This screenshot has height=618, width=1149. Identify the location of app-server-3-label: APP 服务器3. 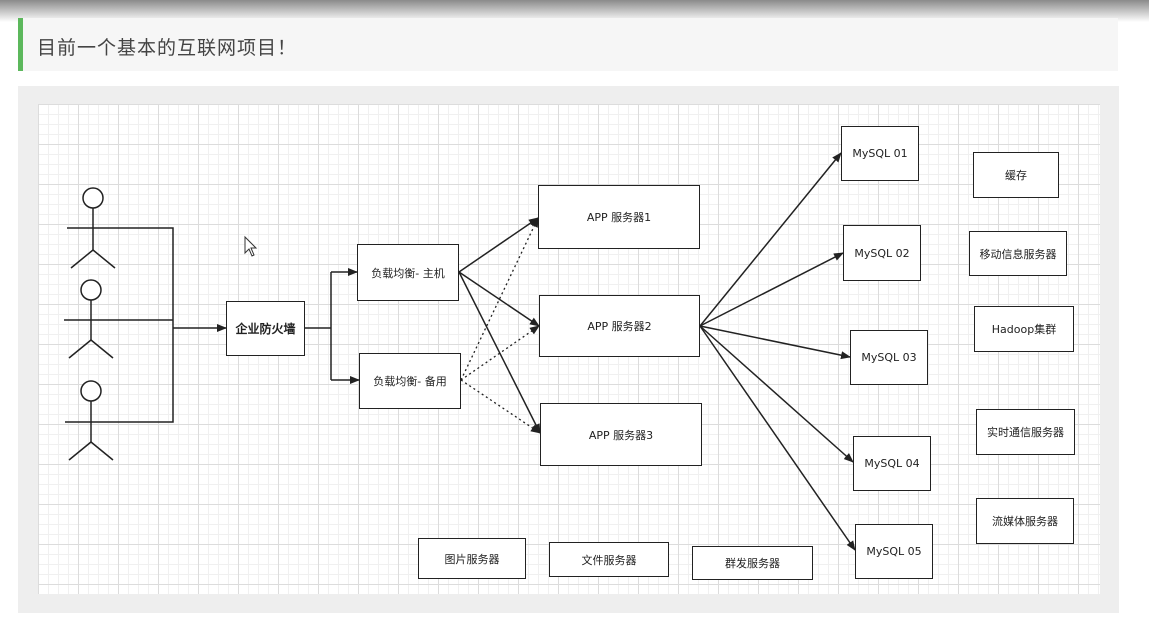
(621, 435).